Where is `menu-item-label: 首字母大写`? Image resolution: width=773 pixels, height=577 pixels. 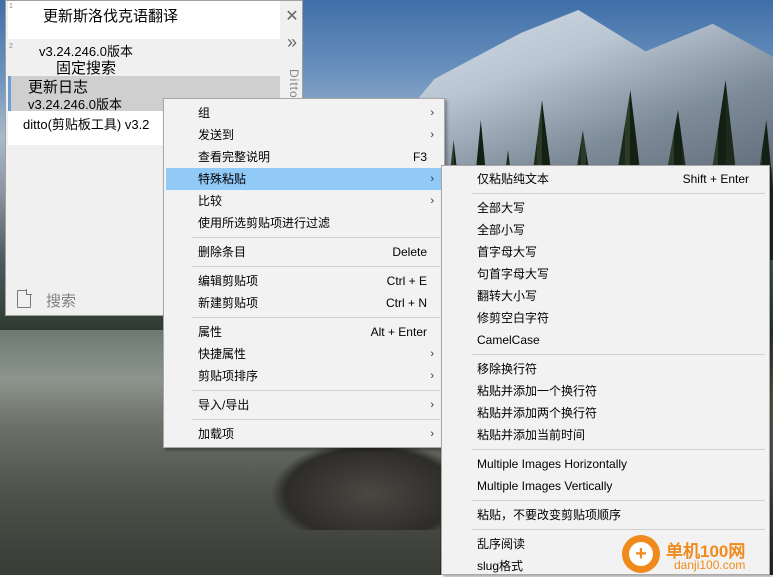
menu-item-label: 首字母大写 is located at coordinates (507, 252).